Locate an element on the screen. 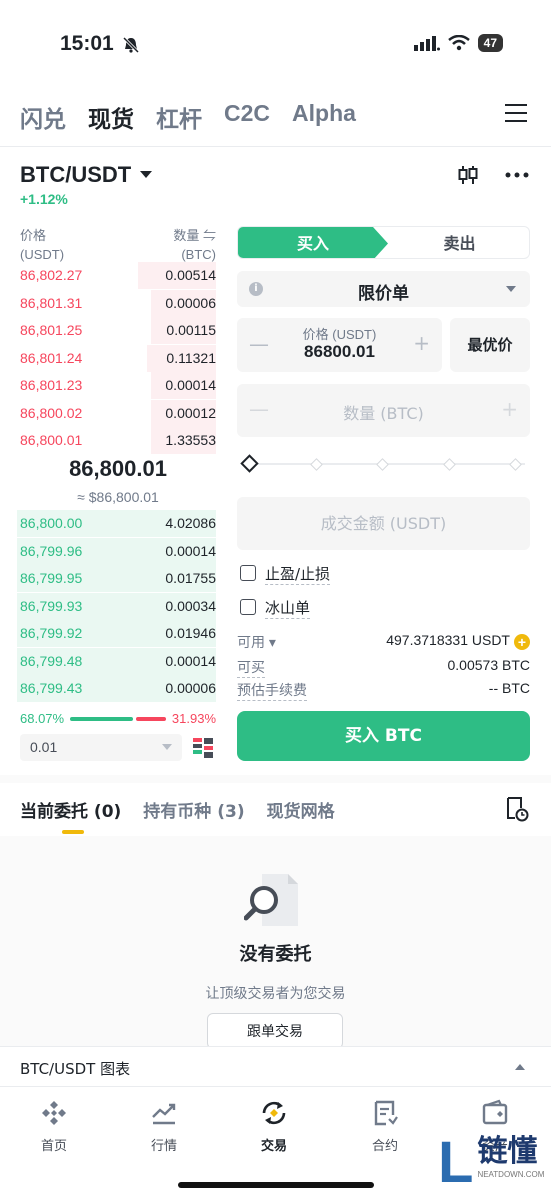 The image size is (551, 1200). nav-futures: 合约 is located at coordinates (385, 1126).